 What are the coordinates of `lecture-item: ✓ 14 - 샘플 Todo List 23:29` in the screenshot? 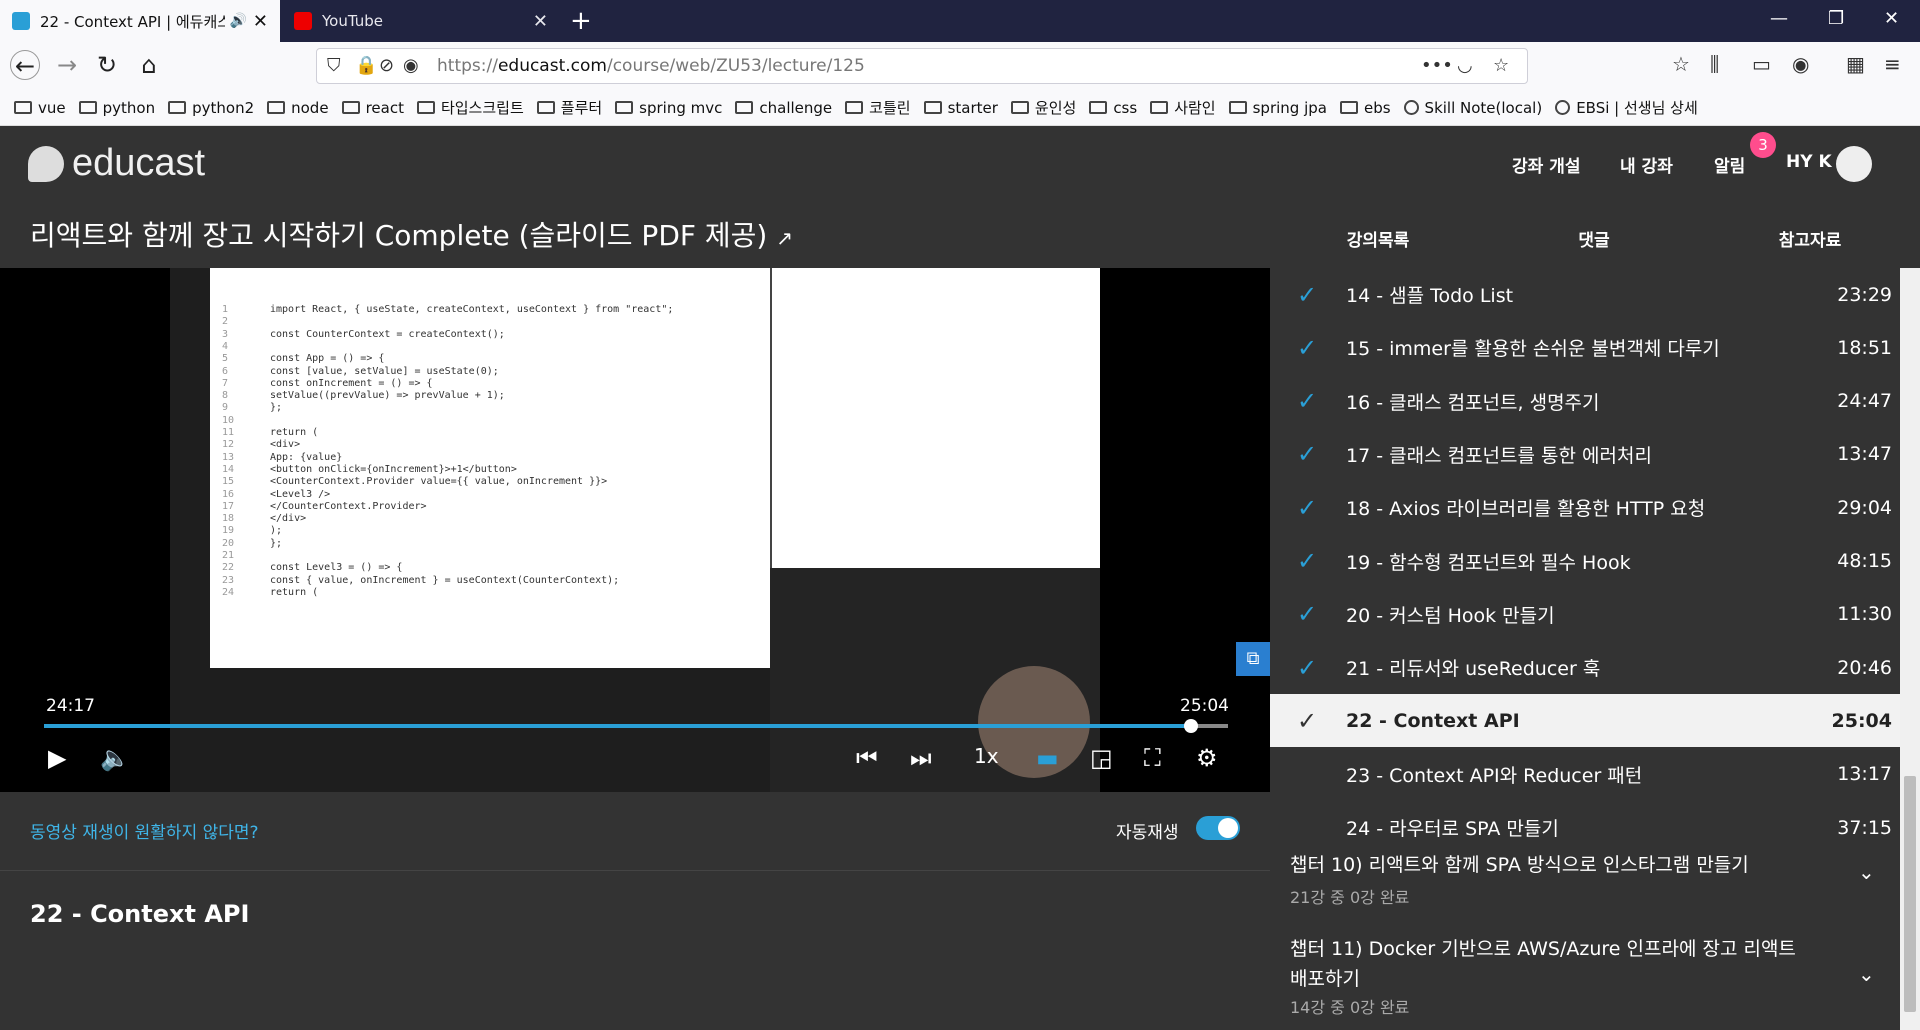 It's located at (1585, 294).